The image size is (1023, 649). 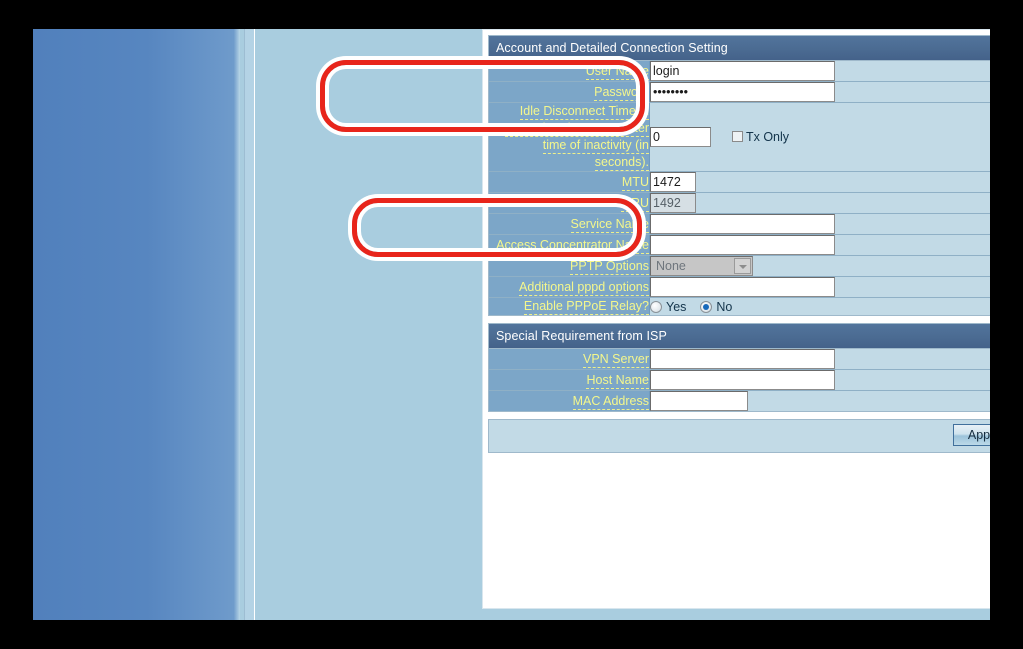 What do you see at coordinates (569, 245) in the screenshot?
I see `label-access-concentrator-name: Access Concentrator Name` at bounding box center [569, 245].